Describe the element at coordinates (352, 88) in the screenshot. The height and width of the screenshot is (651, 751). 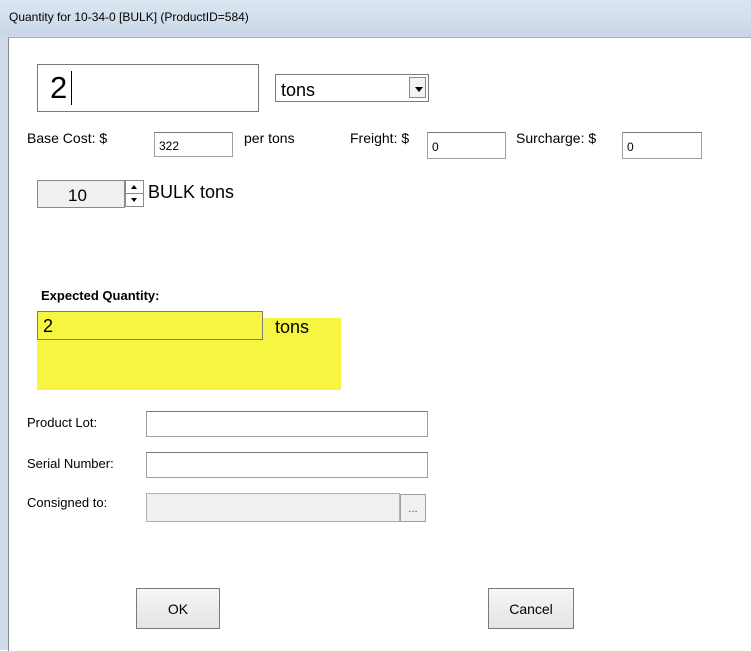
I see `unit-select: tons` at that location.